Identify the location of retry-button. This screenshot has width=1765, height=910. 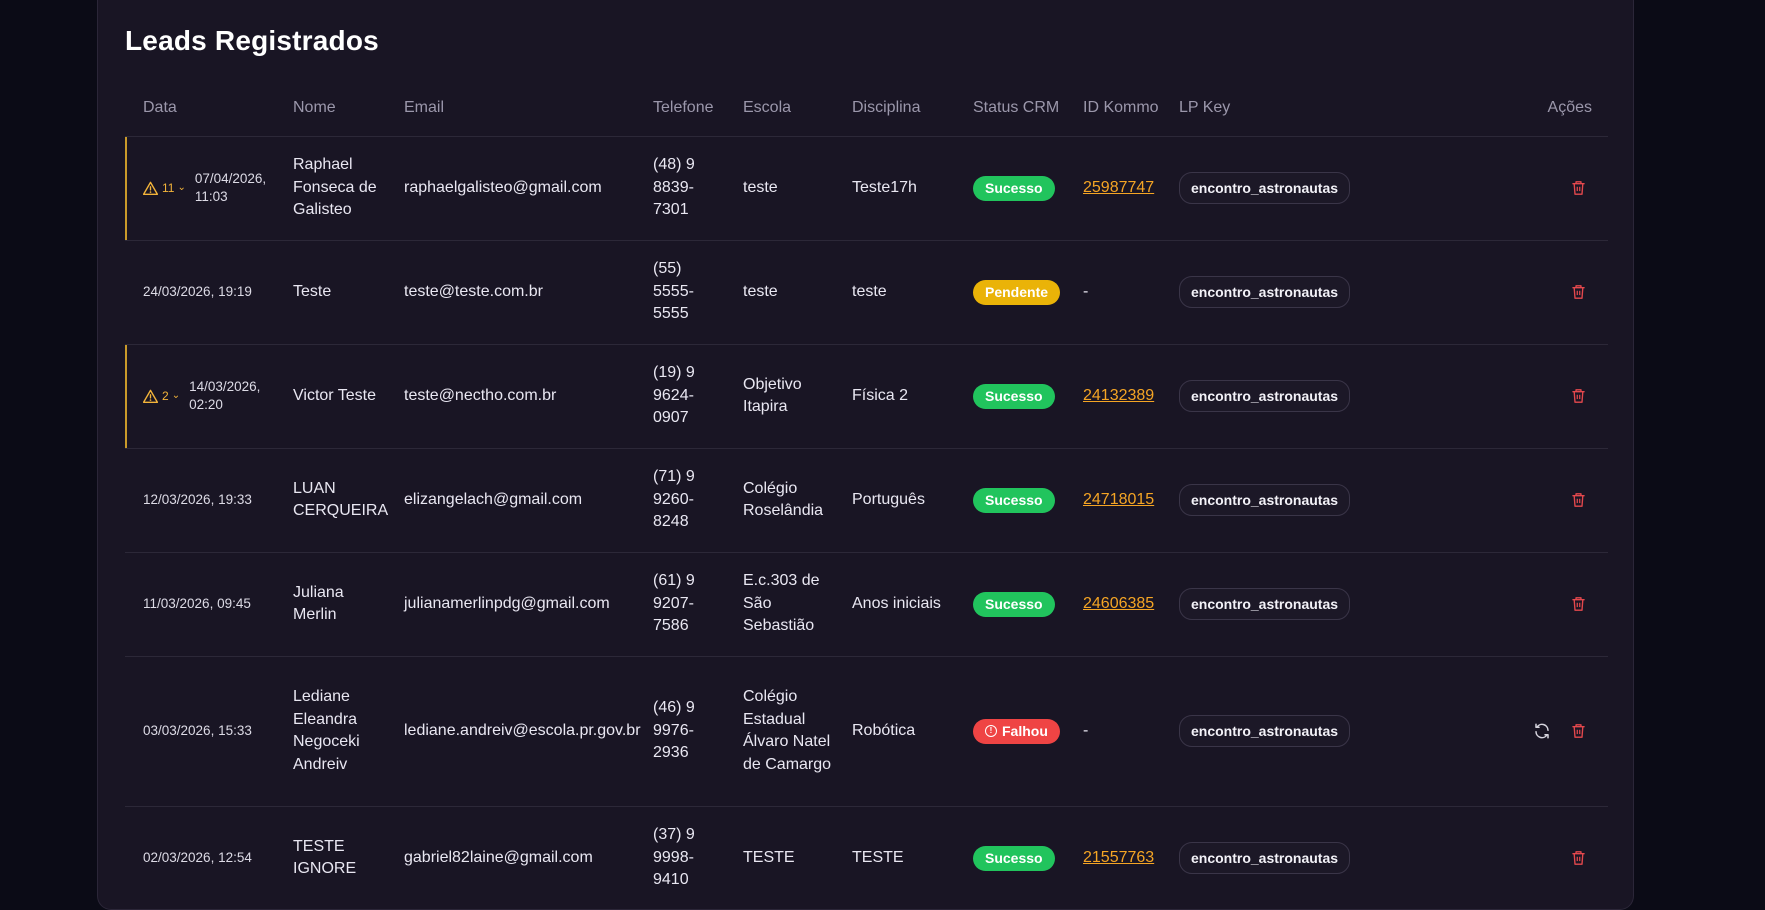
(1542, 731).